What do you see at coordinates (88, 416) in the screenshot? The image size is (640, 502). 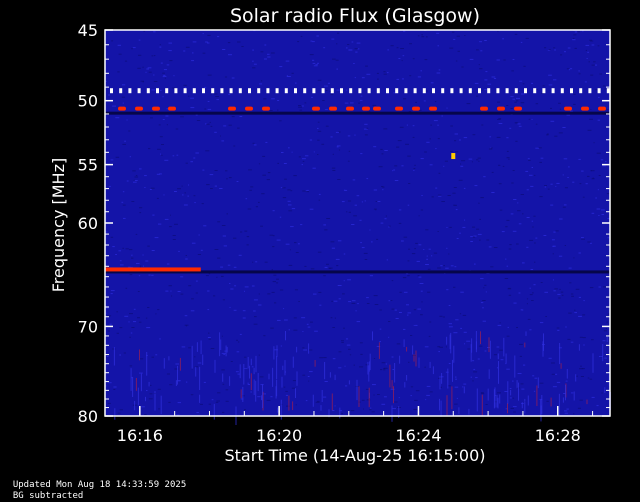 I see `y-tick-label: 80` at bounding box center [88, 416].